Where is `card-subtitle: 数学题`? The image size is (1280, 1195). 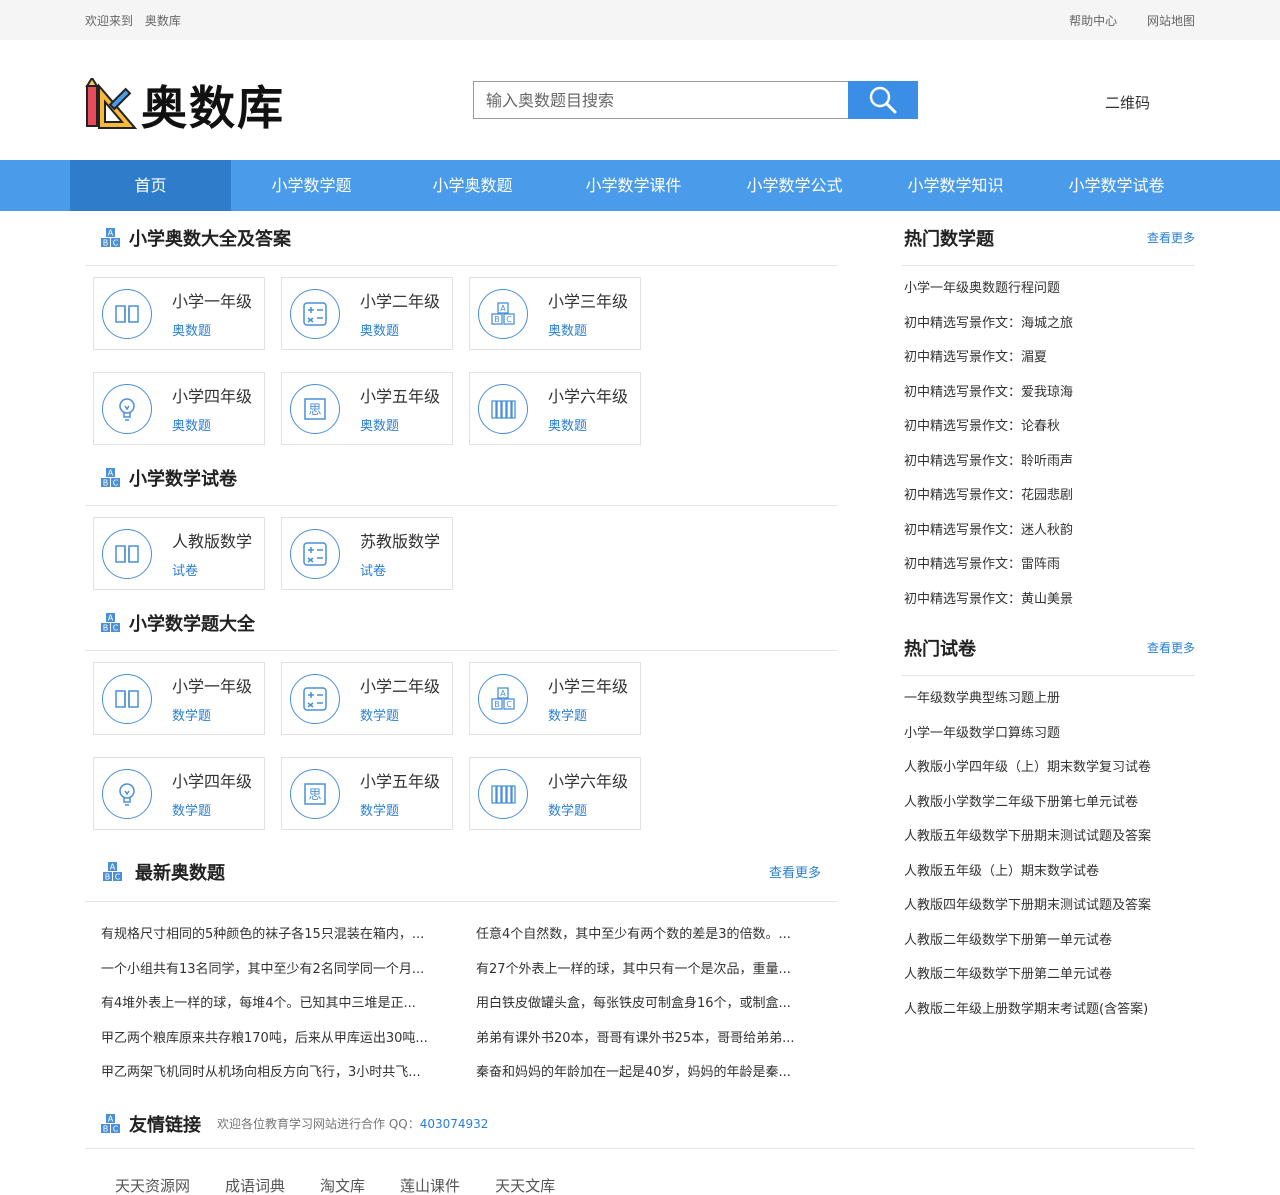
card-subtitle: 数学题 is located at coordinates (192, 716).